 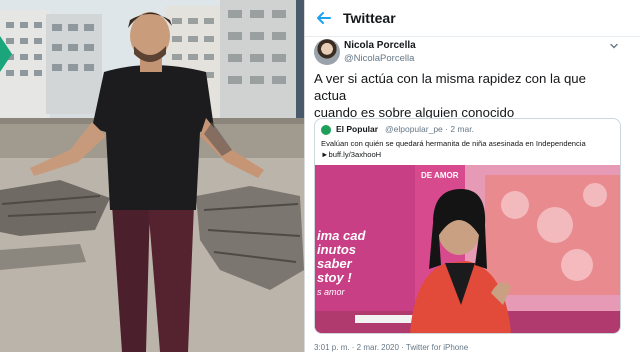 I want to click on arrow-left-icon, so click(x=324, y=18).